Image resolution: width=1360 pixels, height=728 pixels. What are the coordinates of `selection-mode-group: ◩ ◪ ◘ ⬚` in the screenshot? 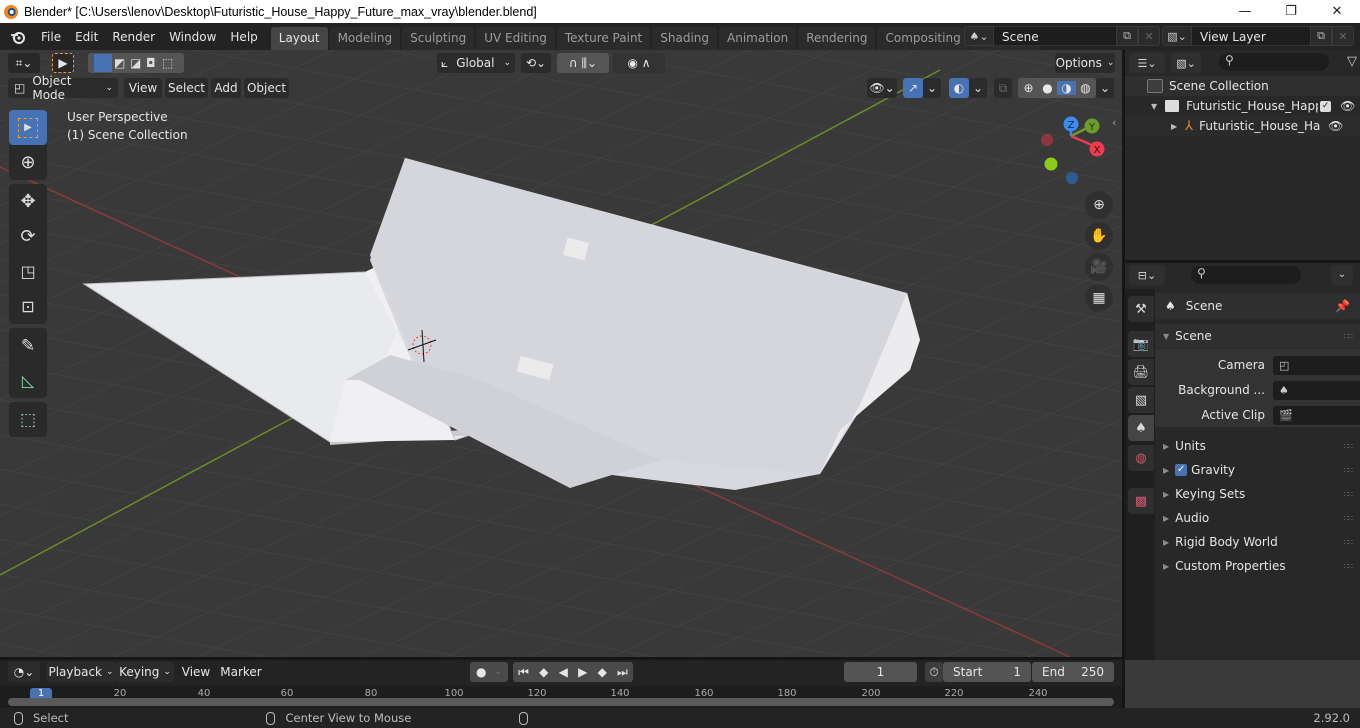 It's located at (136, 63).